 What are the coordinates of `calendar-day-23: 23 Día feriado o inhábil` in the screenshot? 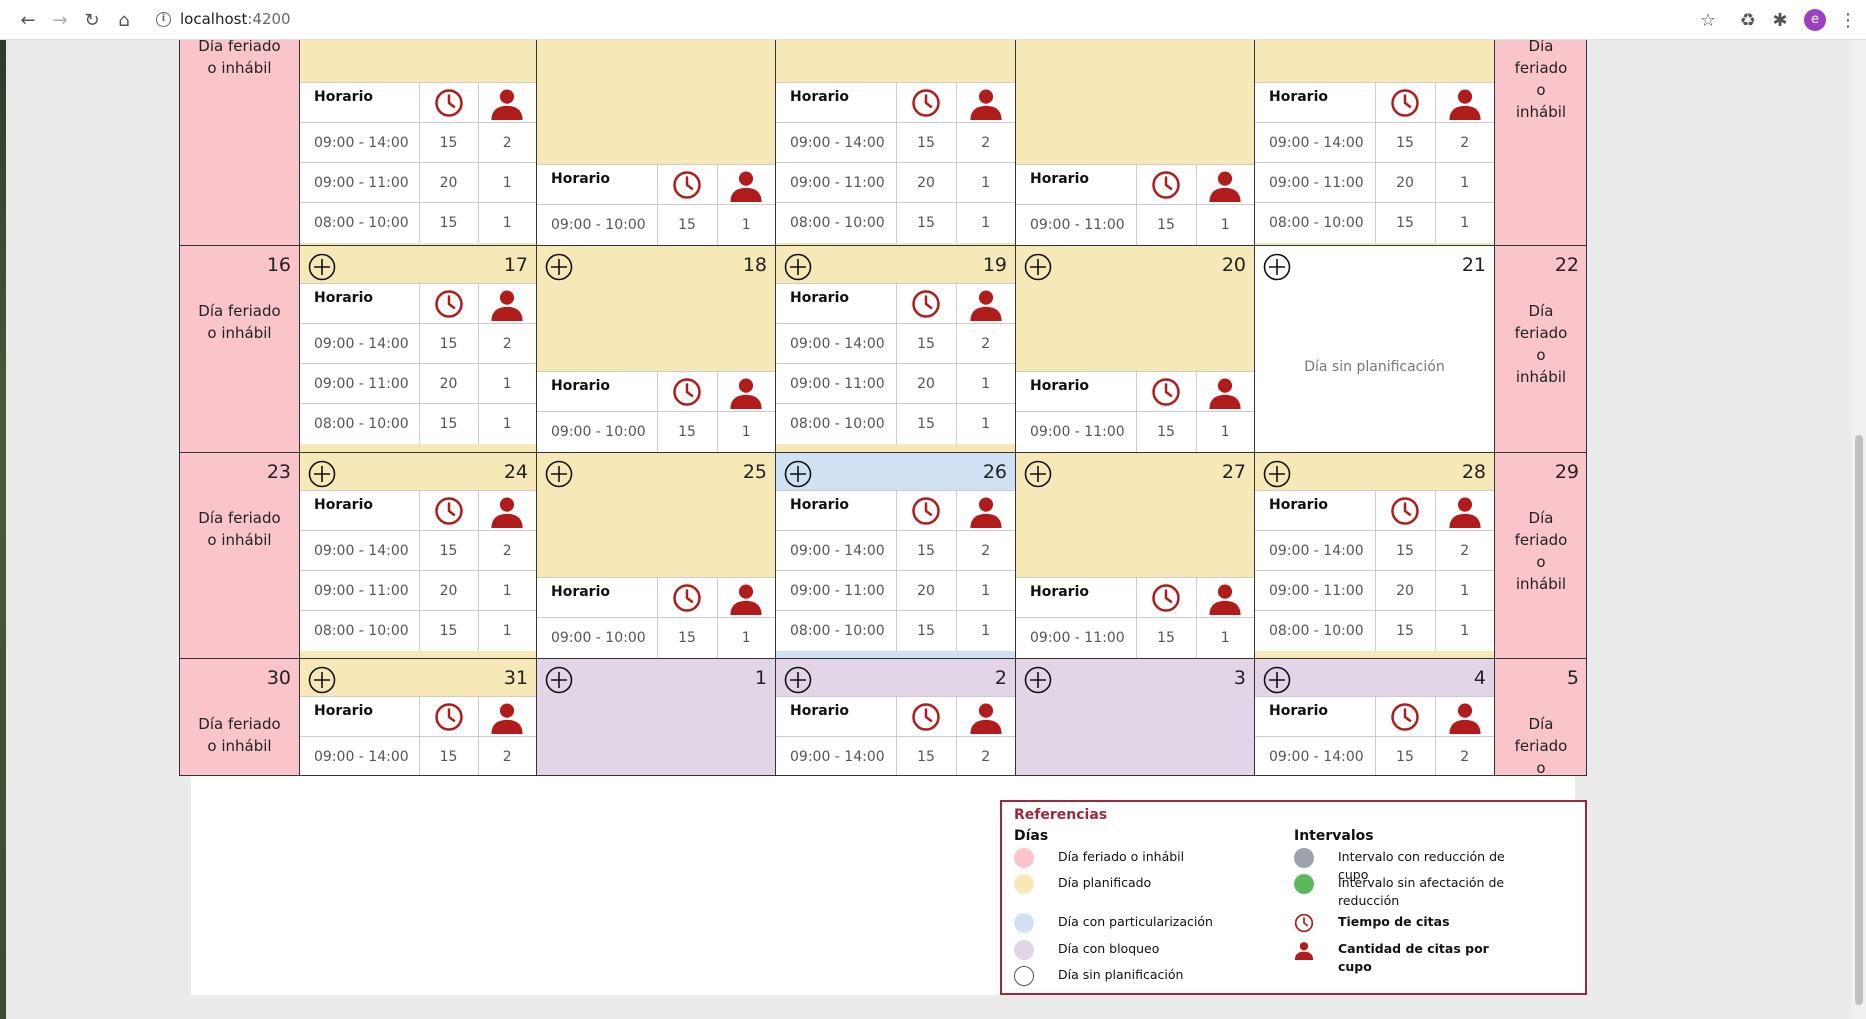 It's located at (240, 556).